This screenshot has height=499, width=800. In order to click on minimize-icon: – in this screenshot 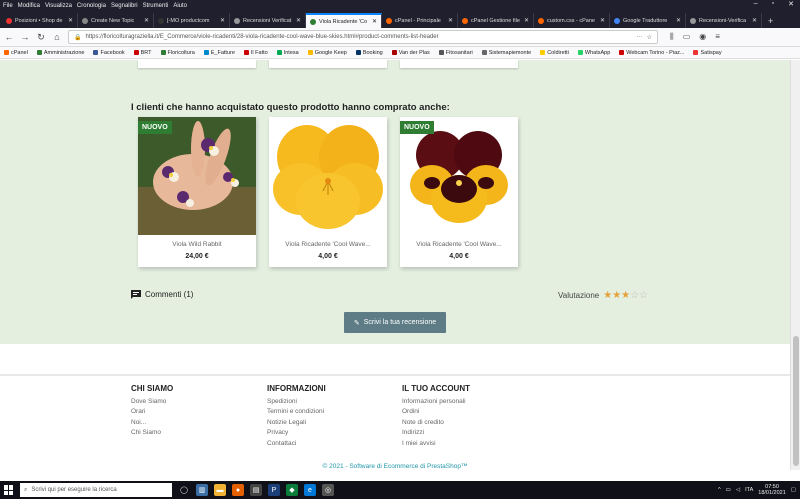, I will do `click(756, 4)`.